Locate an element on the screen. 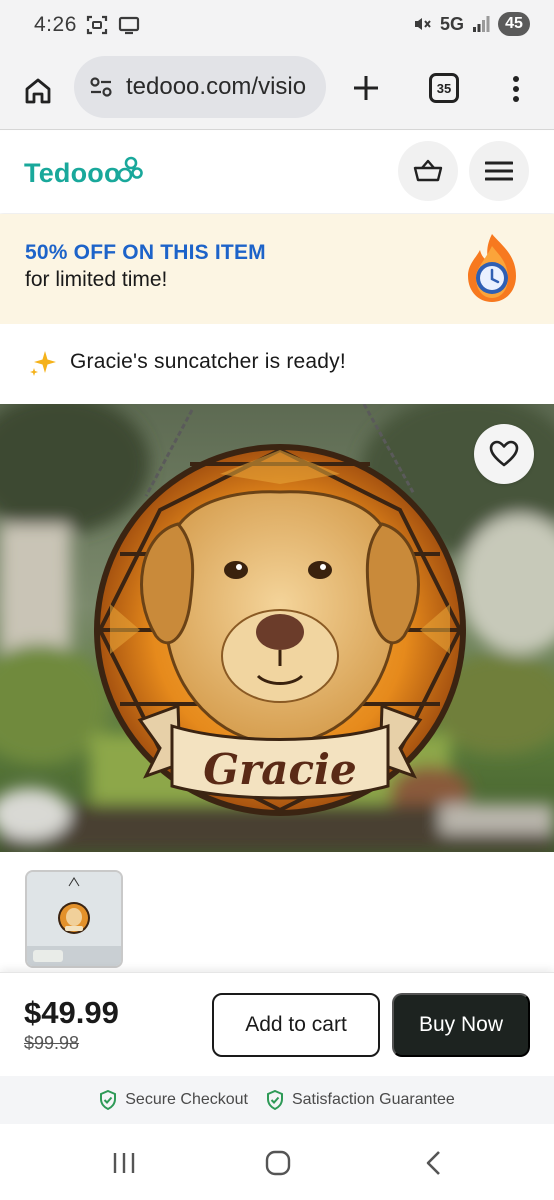 Image resolution: width=554 pixels, height=1200 pixels. address-bar: tedooo.com/visio is located at coordinates (200, 87).